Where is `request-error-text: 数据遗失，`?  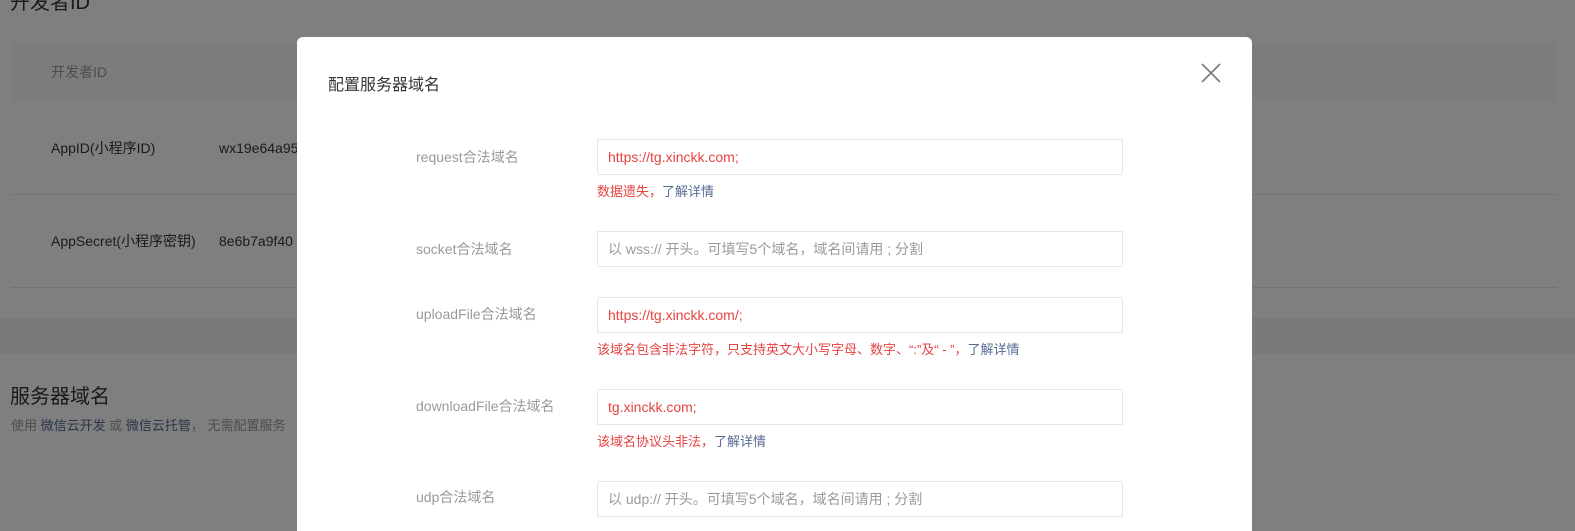
request-error-text: 数据遗失， is located at coordinates (630, 191).